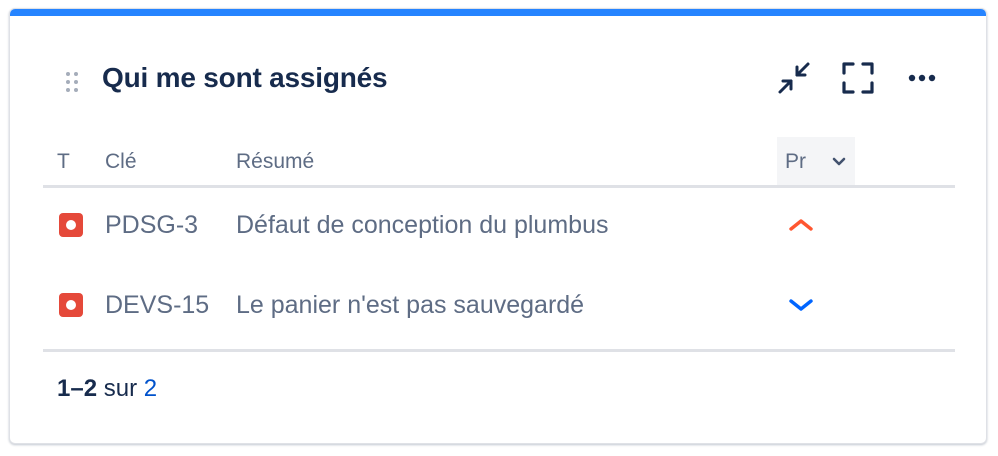 The height and width of the screenshot is (456, 998). I want to click on gadget-title: Qui me sont assignés, so click(245, 77).